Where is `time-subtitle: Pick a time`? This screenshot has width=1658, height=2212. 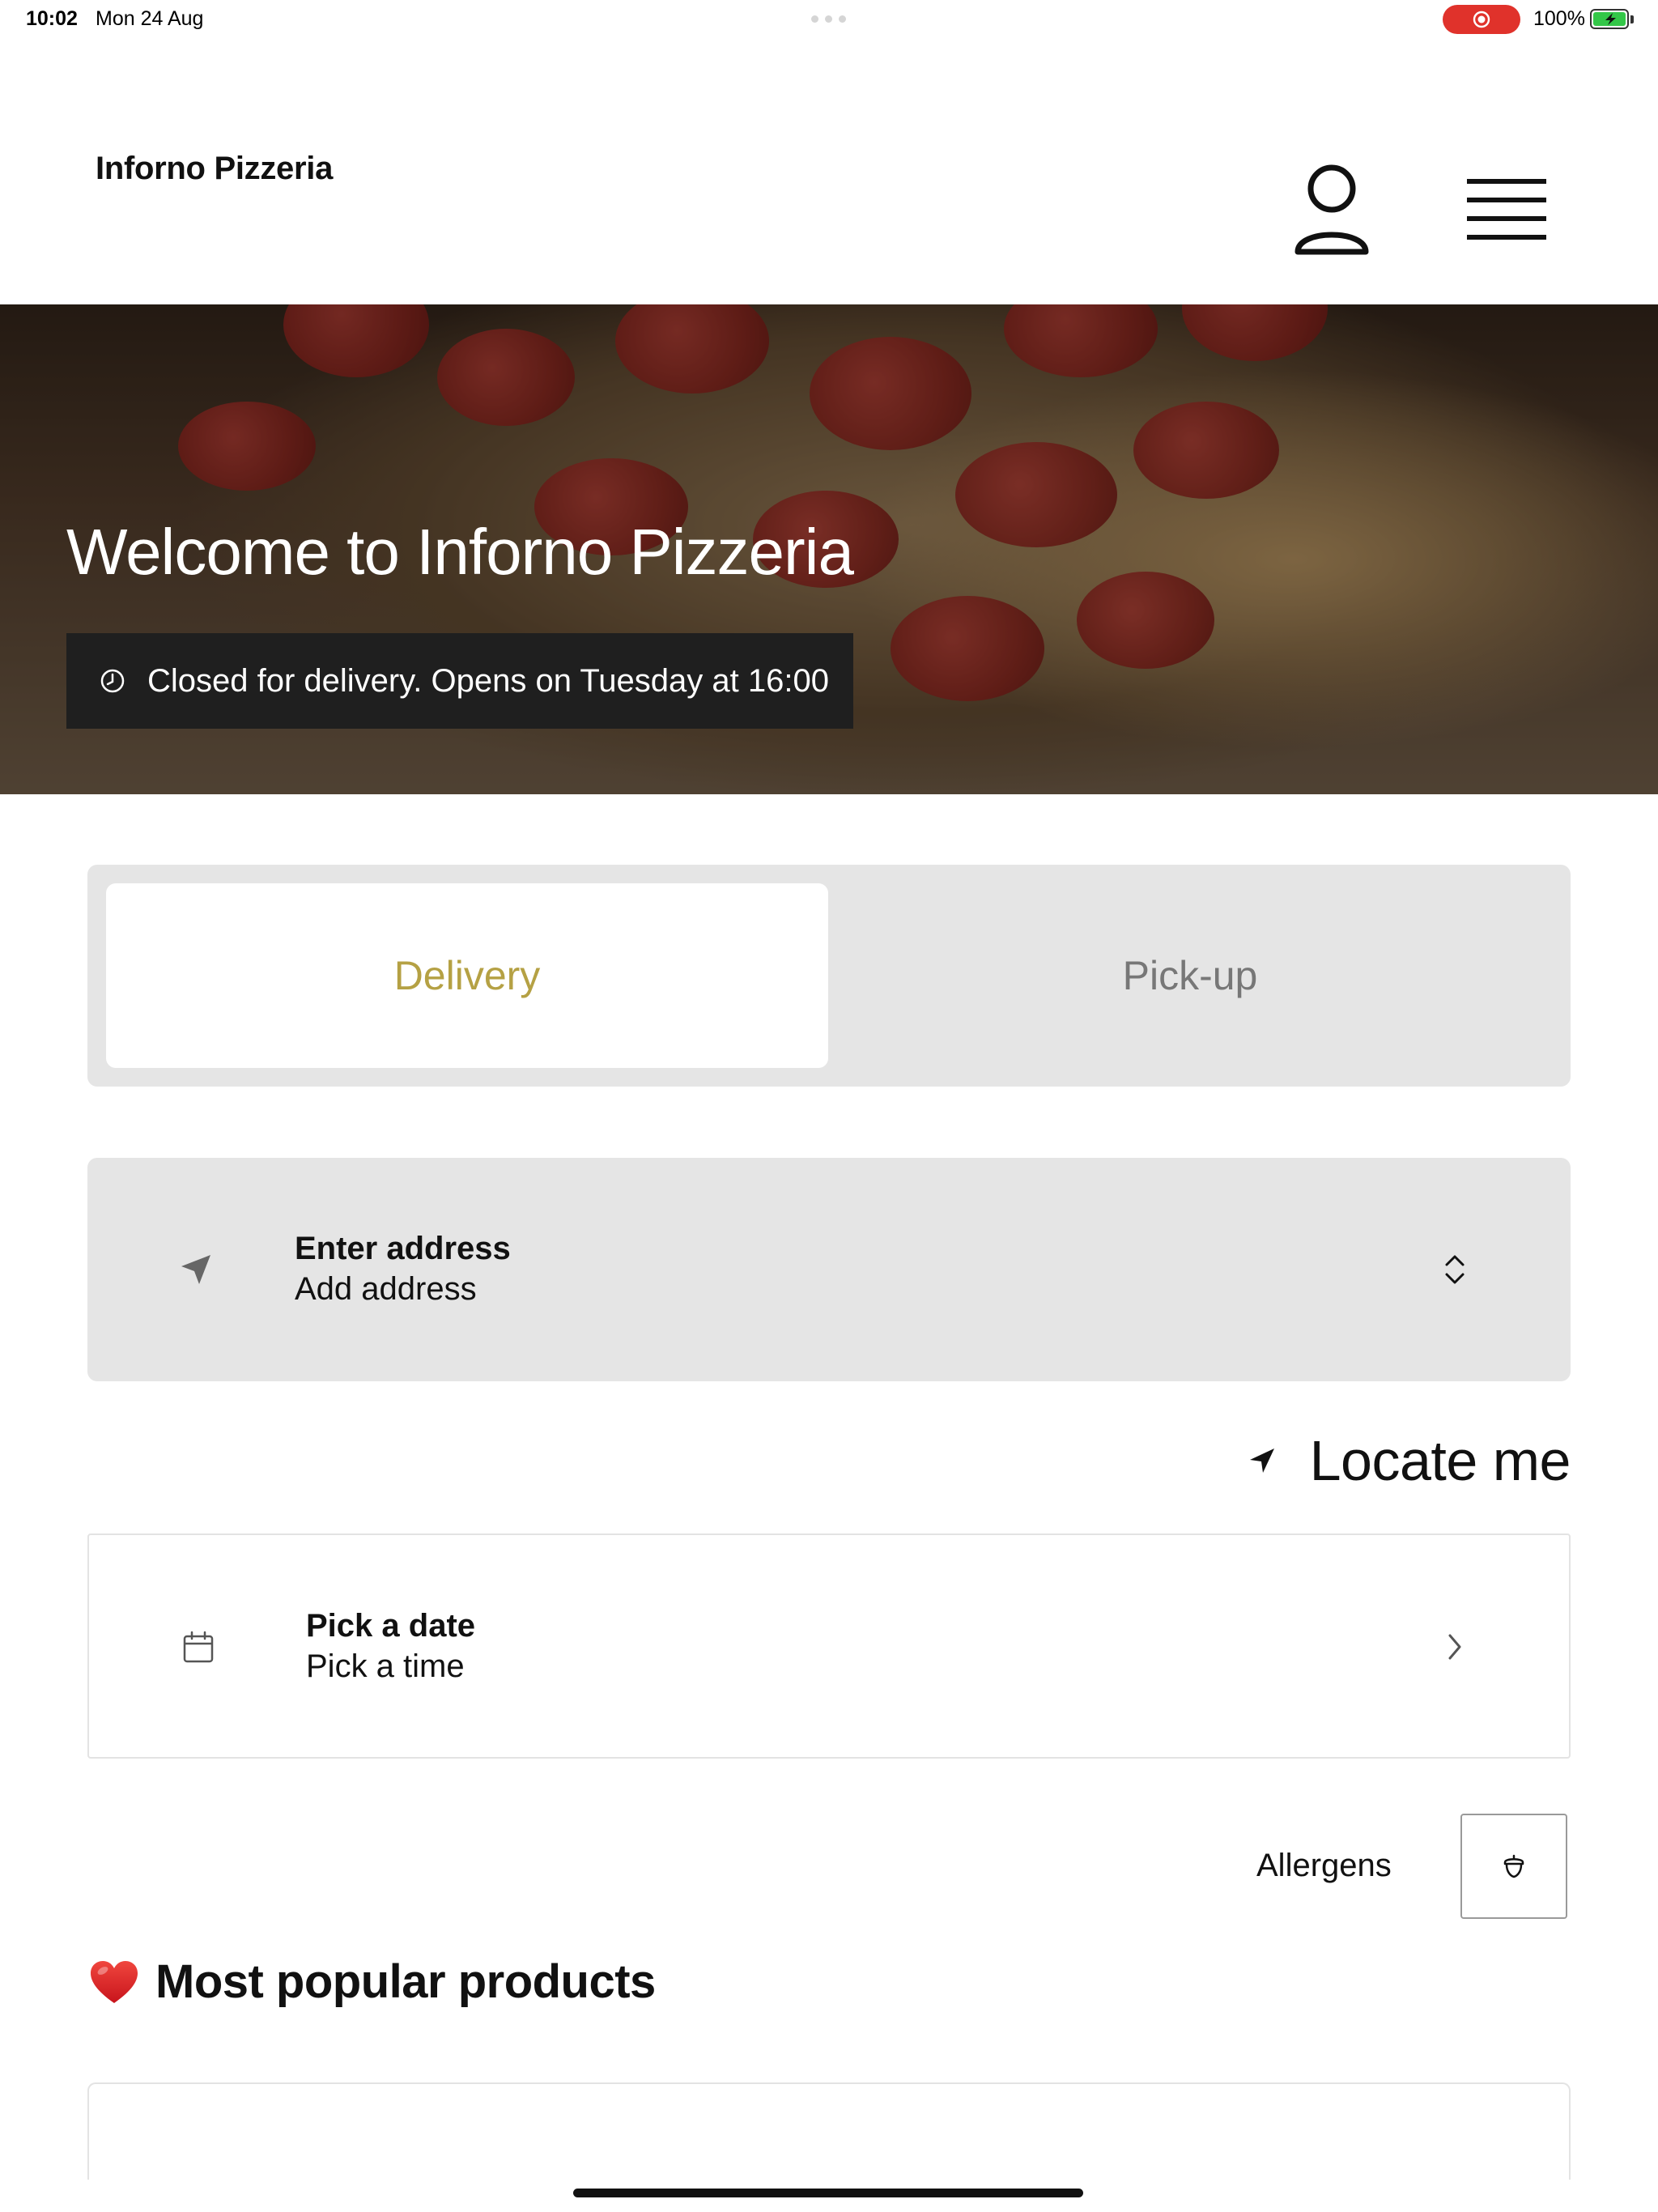 time-subtitle: Pick a time is located at coordinates (385, 1666).